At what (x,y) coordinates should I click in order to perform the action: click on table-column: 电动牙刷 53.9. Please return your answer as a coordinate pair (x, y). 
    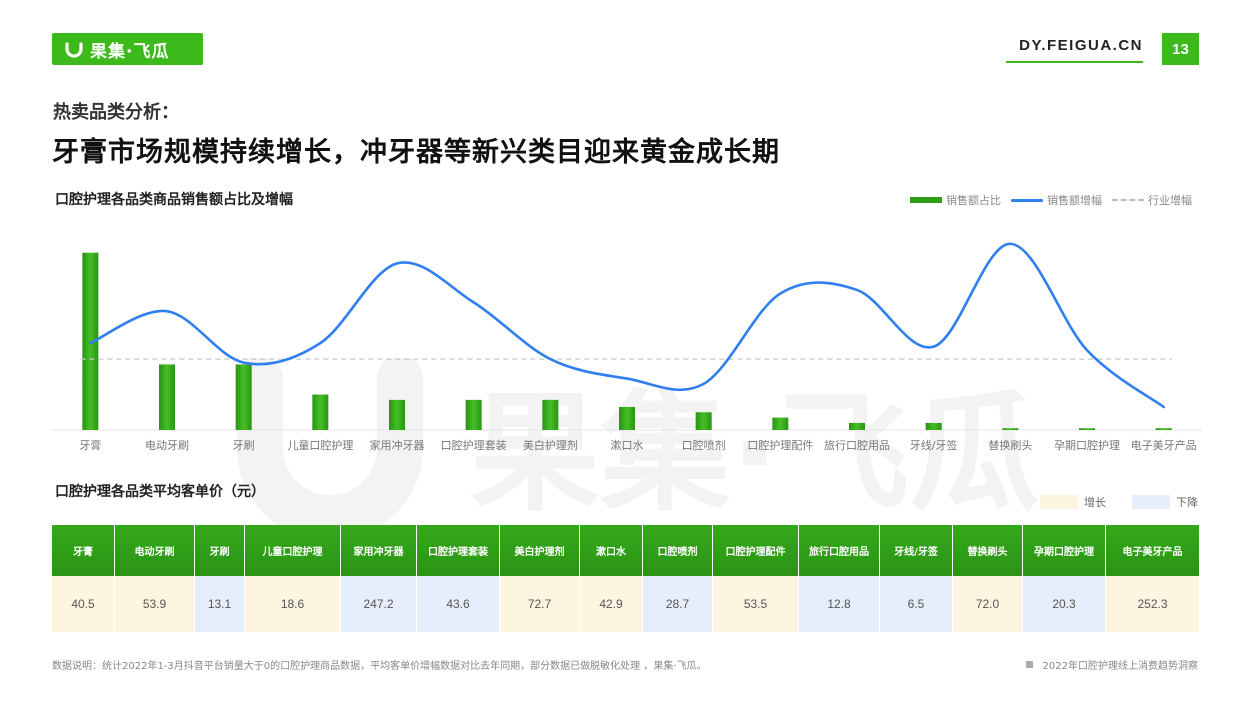
    Looking at the image, I should click on (155, 578).